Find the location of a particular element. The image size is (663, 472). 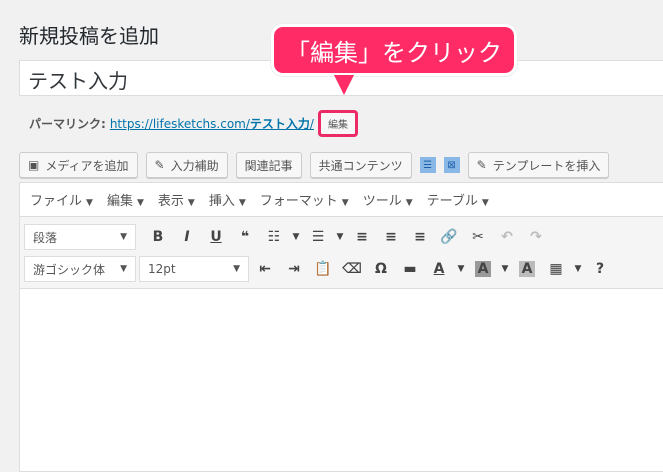

format-select: 段落 ▼ is located at coordinates (80, 237).